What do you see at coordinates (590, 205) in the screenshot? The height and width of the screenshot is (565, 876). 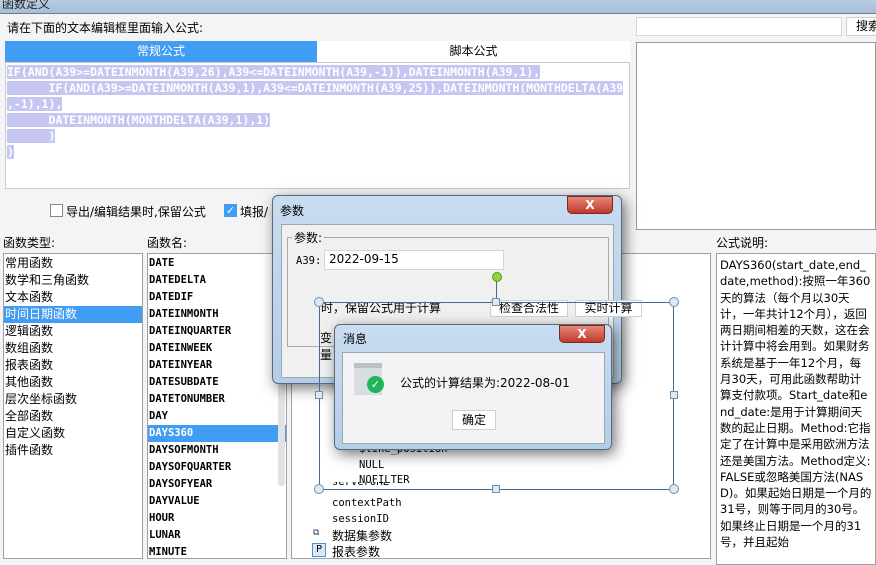 I see `param-dialog-close-button: X` at bounding box center [590, 205].